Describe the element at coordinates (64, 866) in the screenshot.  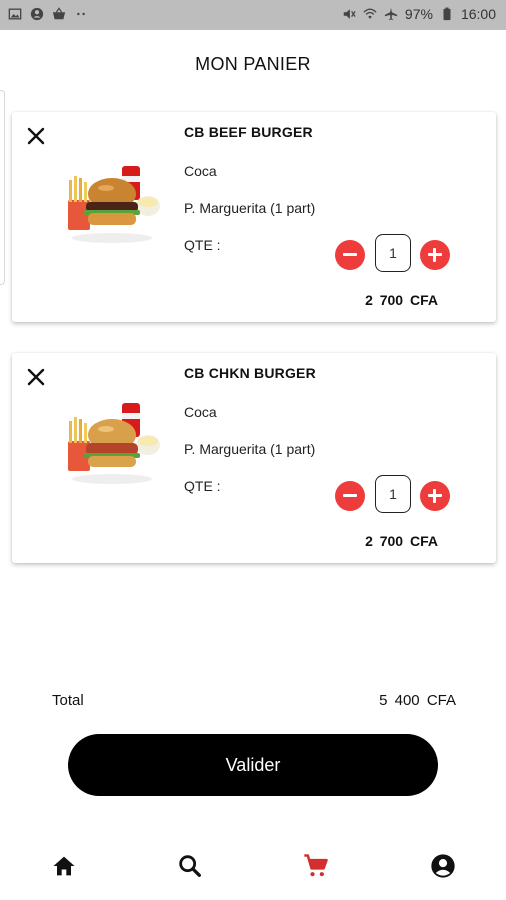
I see `home-icon` at that location.